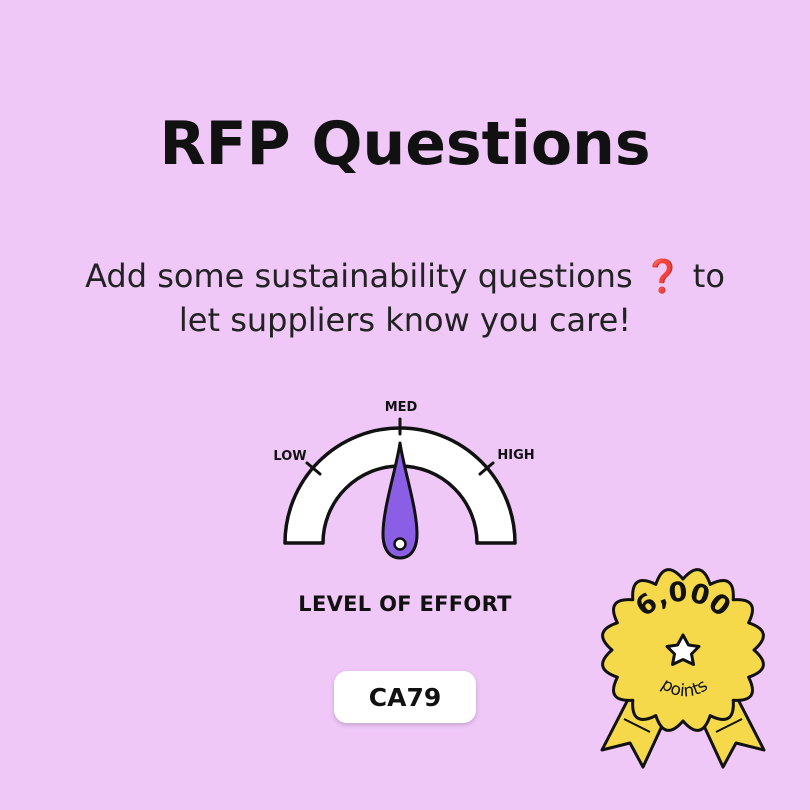 This screenshot has height=810, width=810. Describe the element at coordinates (515, 455) in the screenshot. I see `gauge-label-high: HIGH` at that location.